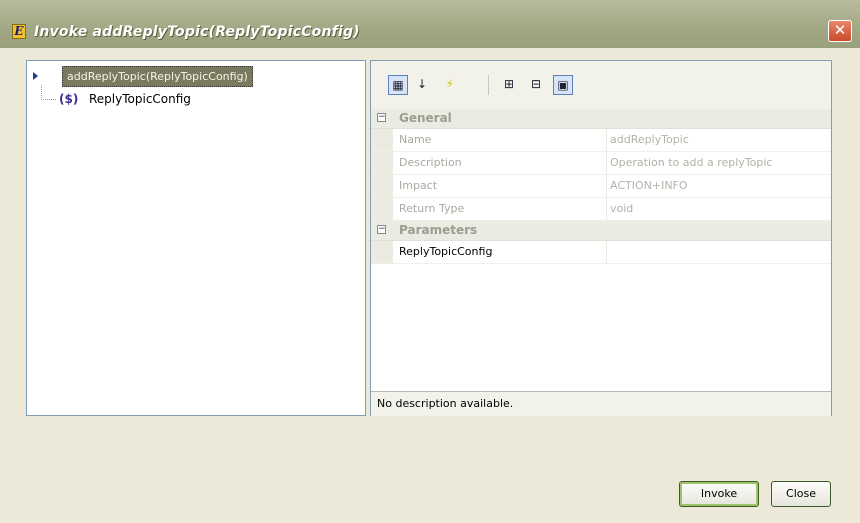 The width and height of the screenshot is (860, 523). What do you see at coordinates (446, 251) in the screenshot?
I see `parameter-label: ReplyTopicConfig` at bounding box center [446, 251].